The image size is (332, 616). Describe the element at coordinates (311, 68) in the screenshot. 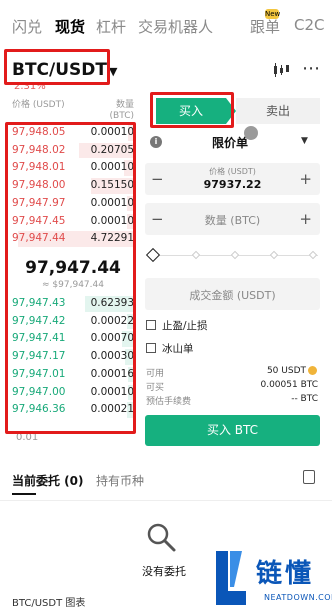

I see `more-icon: ⋯` at that location.